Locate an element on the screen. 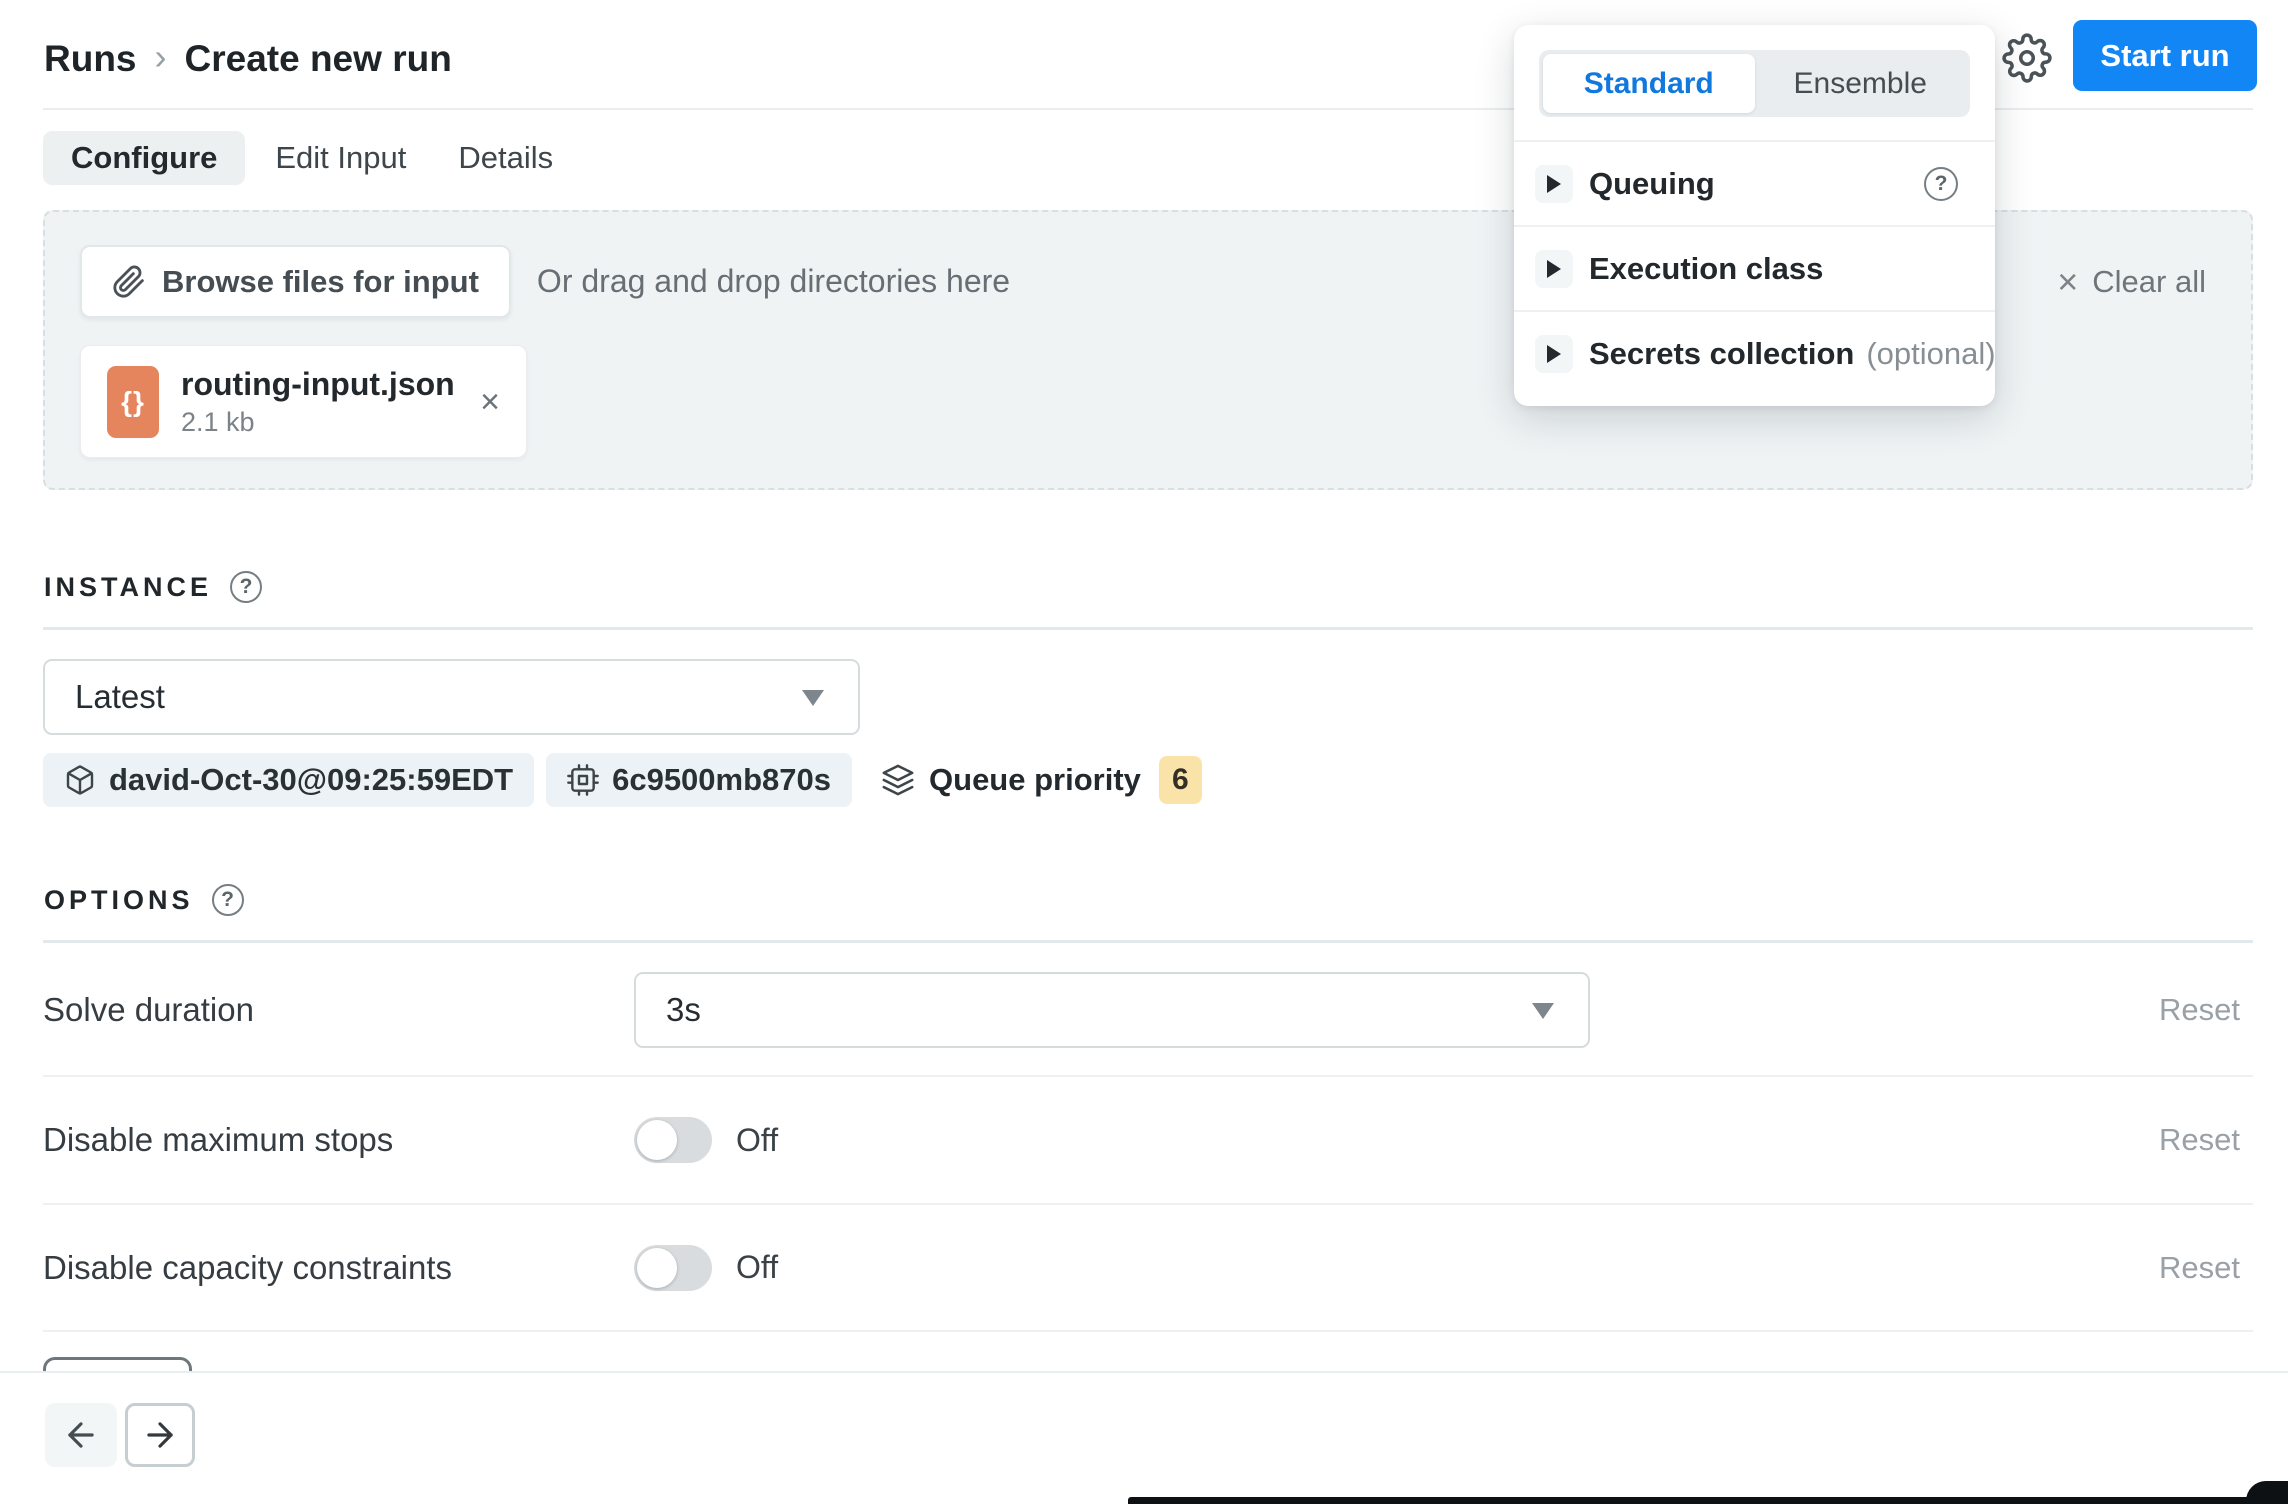  instance-section-header: INSTANCE ? is located at coordinates (153, 587).